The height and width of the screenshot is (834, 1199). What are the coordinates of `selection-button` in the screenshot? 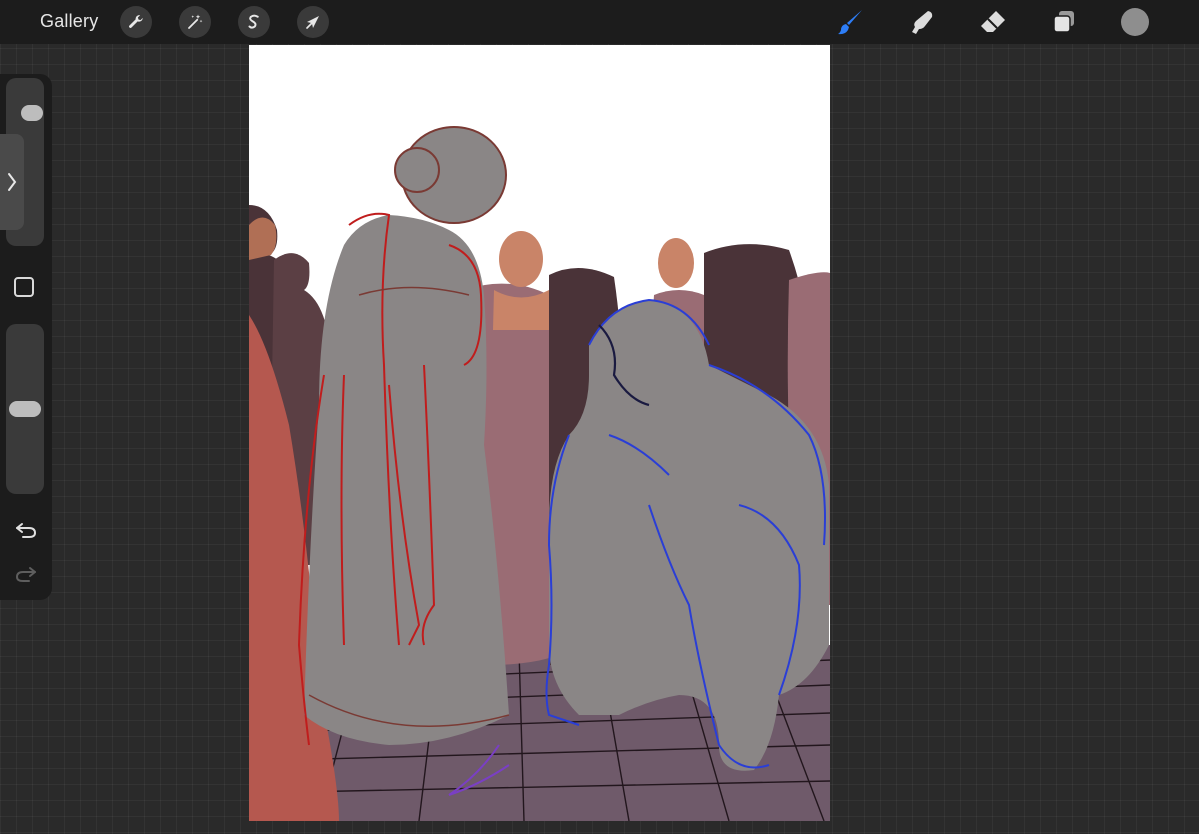 It's located at (254, 22).